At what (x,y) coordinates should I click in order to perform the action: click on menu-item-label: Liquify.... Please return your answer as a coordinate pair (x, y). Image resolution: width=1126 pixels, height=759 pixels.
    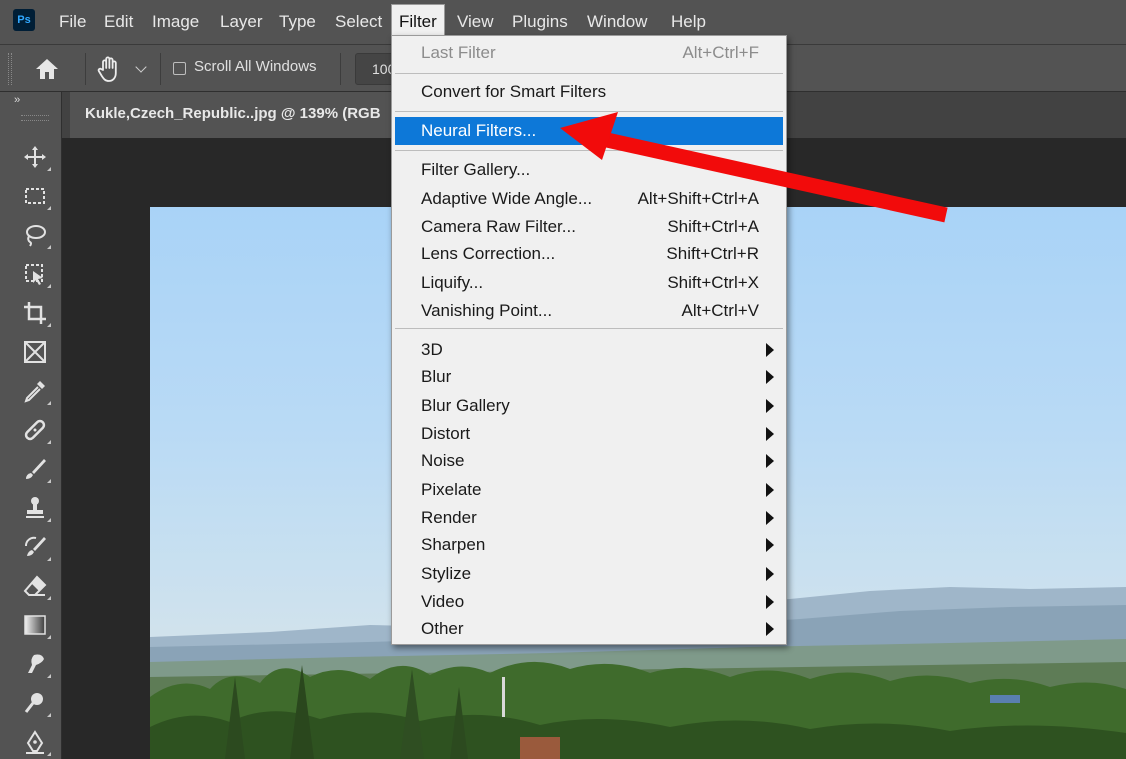
    Looking at the image, I should click on (452, 282).